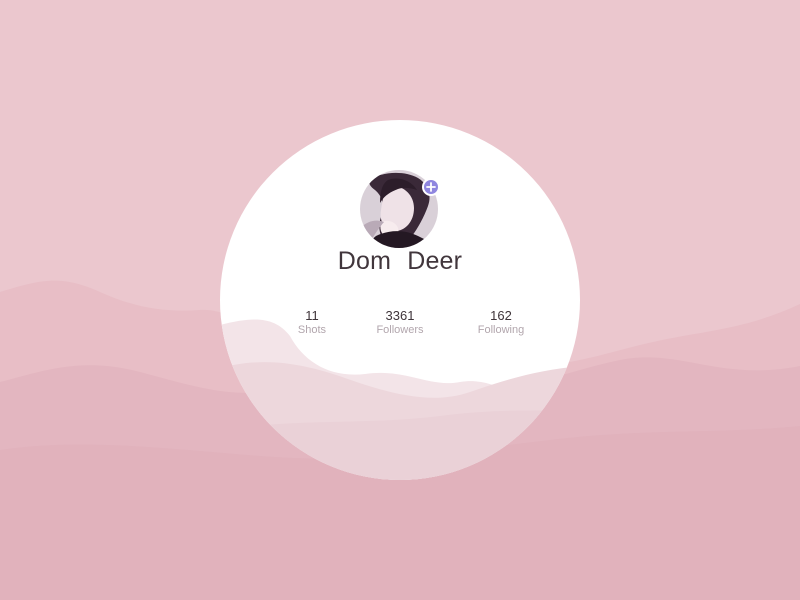 This screenshot has height=600, width=800. Describe the element at coordinates (400, 315) in the screenshot. I see `followers-count: 3361` at that location.